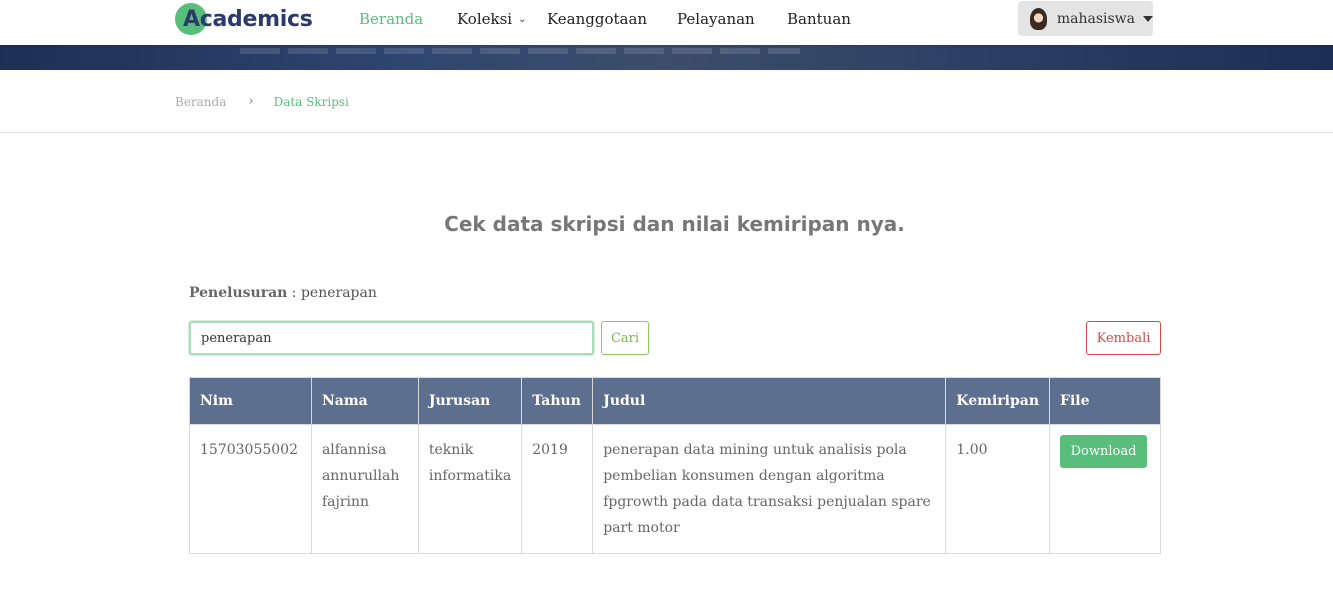 This screenshot has width=1333, height=613. What do you see at coordinates (262, 101) in the screenshot?
I see `breadcrumb: Beranda › Data Skripsi` at bounding box center [262, 101].